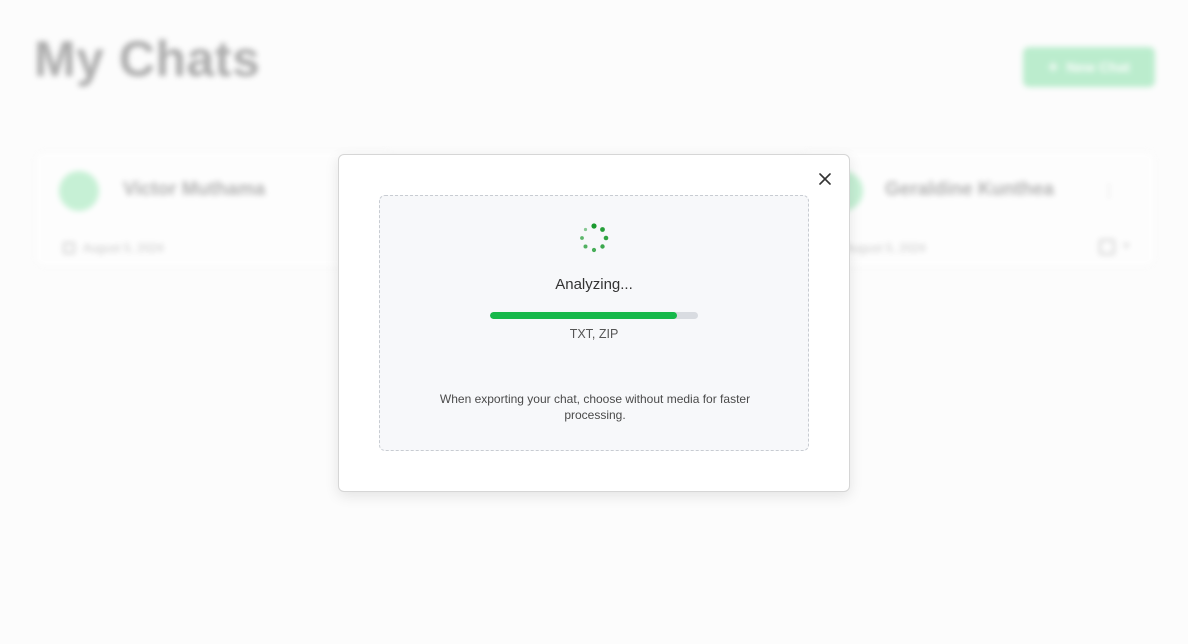 This screenshot has height=644, width=1188. I want to click on close-button, so click(825, 179).